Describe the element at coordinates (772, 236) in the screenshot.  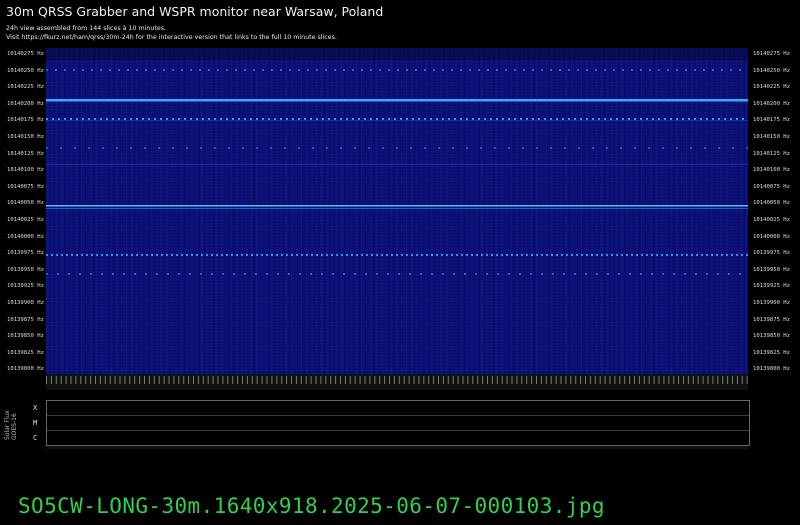
I see `axis-label-right: 10140000 Hz` at that location.